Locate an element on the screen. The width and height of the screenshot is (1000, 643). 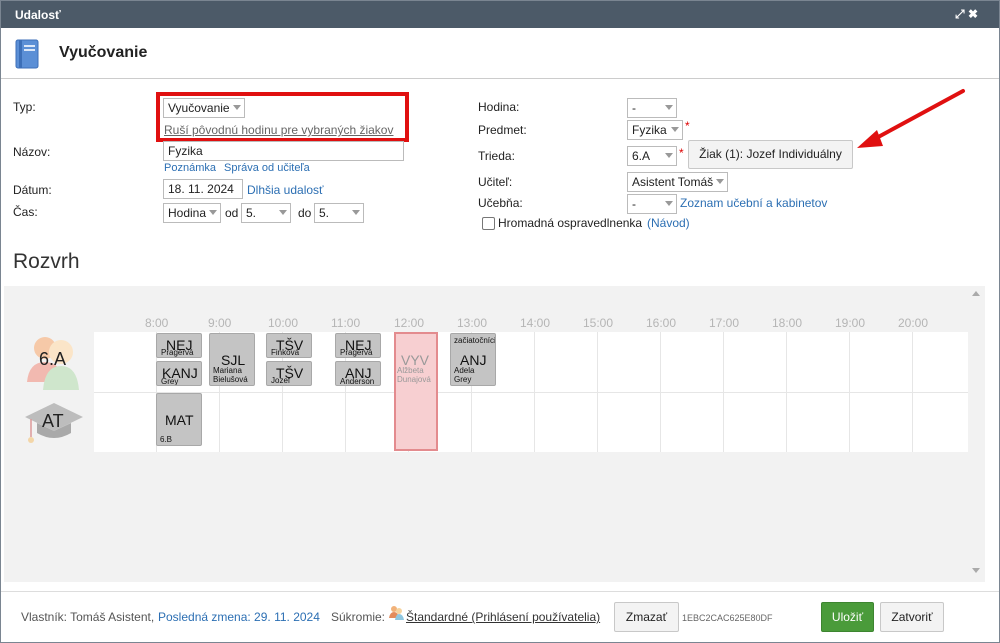
lesson-teacher: Finková is located at coordinates (285, 352).